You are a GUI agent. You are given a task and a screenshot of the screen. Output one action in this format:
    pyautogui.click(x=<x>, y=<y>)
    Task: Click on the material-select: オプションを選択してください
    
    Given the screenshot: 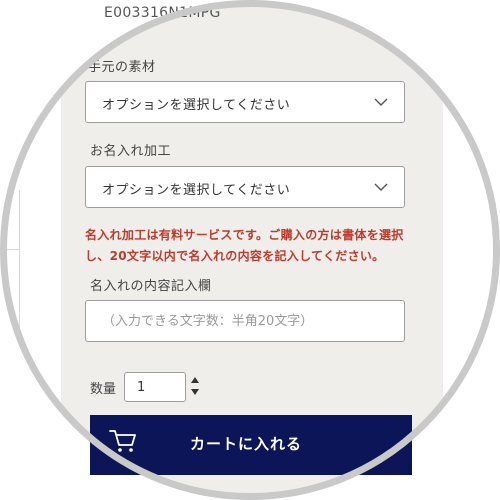 What is the action you would take?
    pyautogui.click(x=245, y=102)
    